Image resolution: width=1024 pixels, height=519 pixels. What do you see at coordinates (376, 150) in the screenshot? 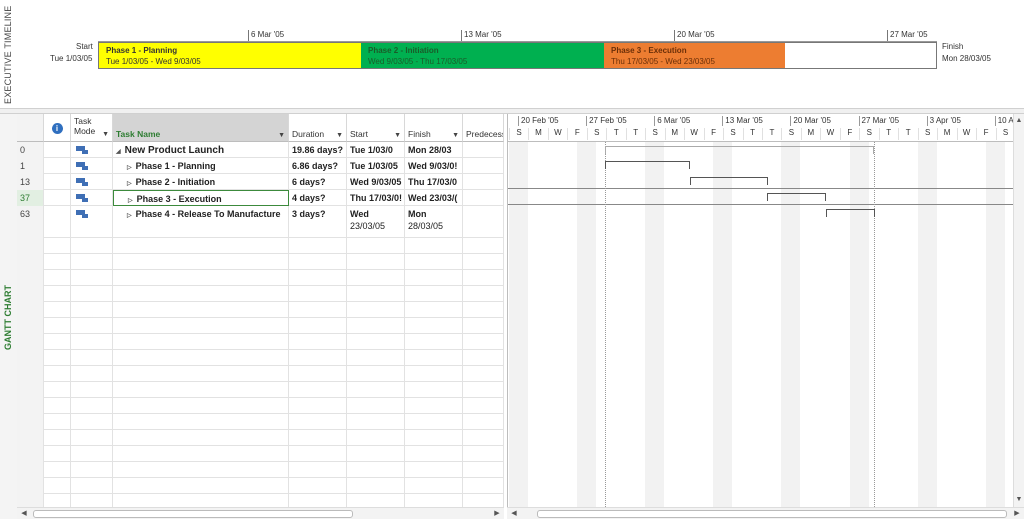
I see `start-cell: Tue 1/03/0` at bounding box center [376, 150].